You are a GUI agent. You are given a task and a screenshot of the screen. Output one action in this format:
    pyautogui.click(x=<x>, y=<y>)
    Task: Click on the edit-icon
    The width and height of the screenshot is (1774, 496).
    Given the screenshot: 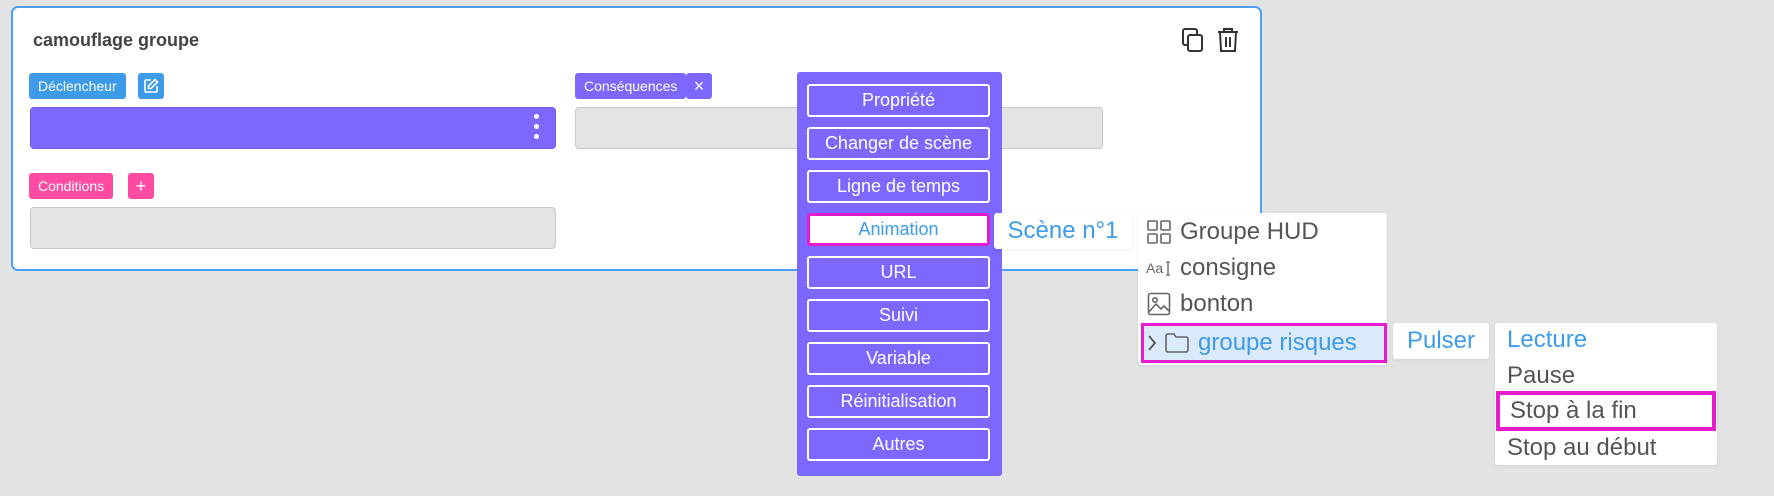 What is the action you would take?
    pyautogui.click(x=151, y=85)
    